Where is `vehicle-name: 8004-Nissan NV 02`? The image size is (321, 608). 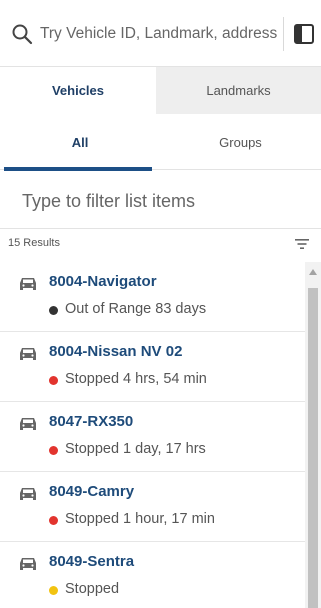
vehicle-name: 8004-Nissan NV 02 is located at coordinates (116, 351).